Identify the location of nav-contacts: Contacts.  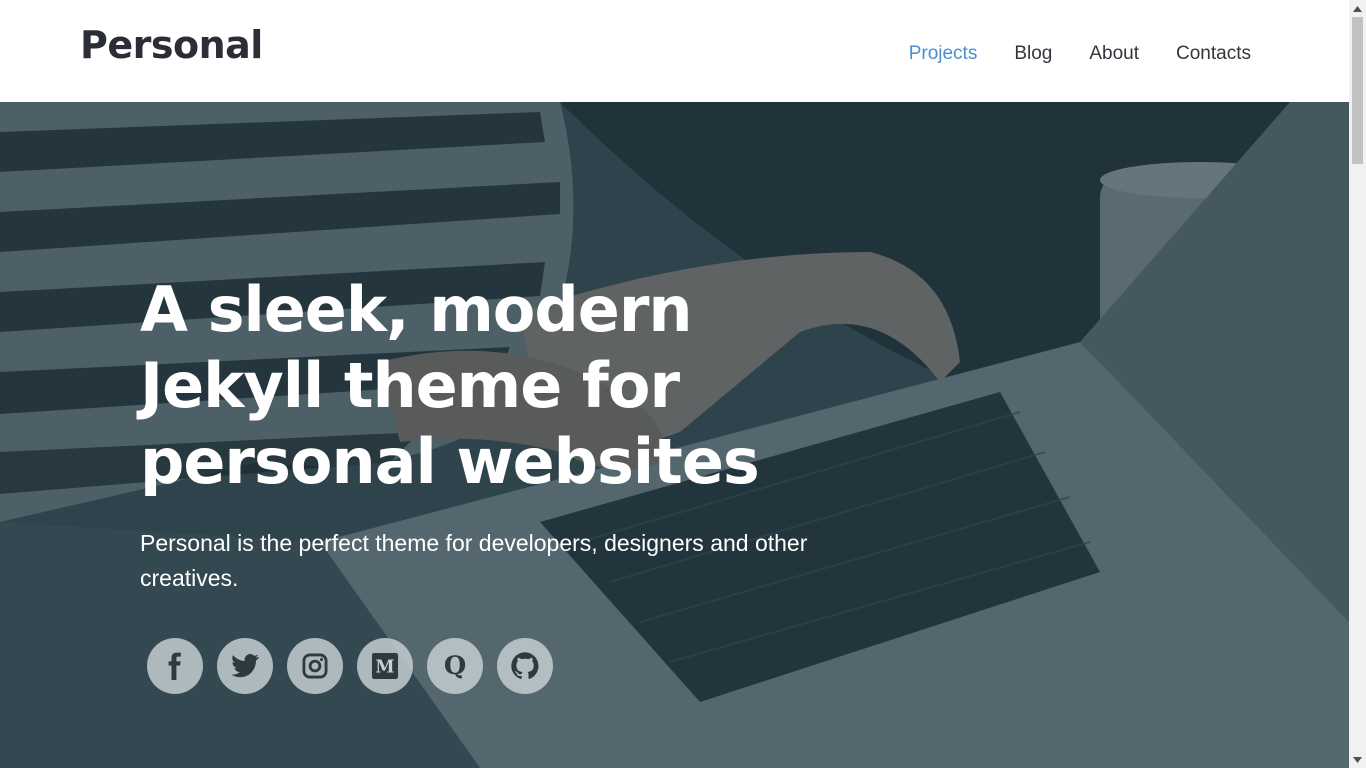
(1213, 54).